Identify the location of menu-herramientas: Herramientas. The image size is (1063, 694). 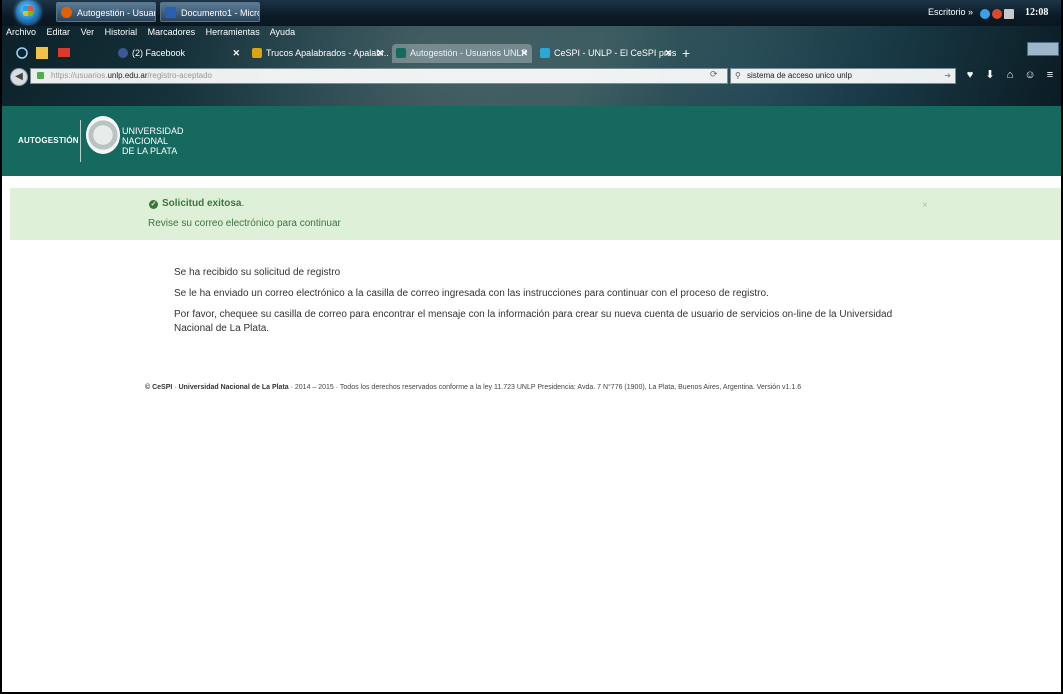
(233, 32).